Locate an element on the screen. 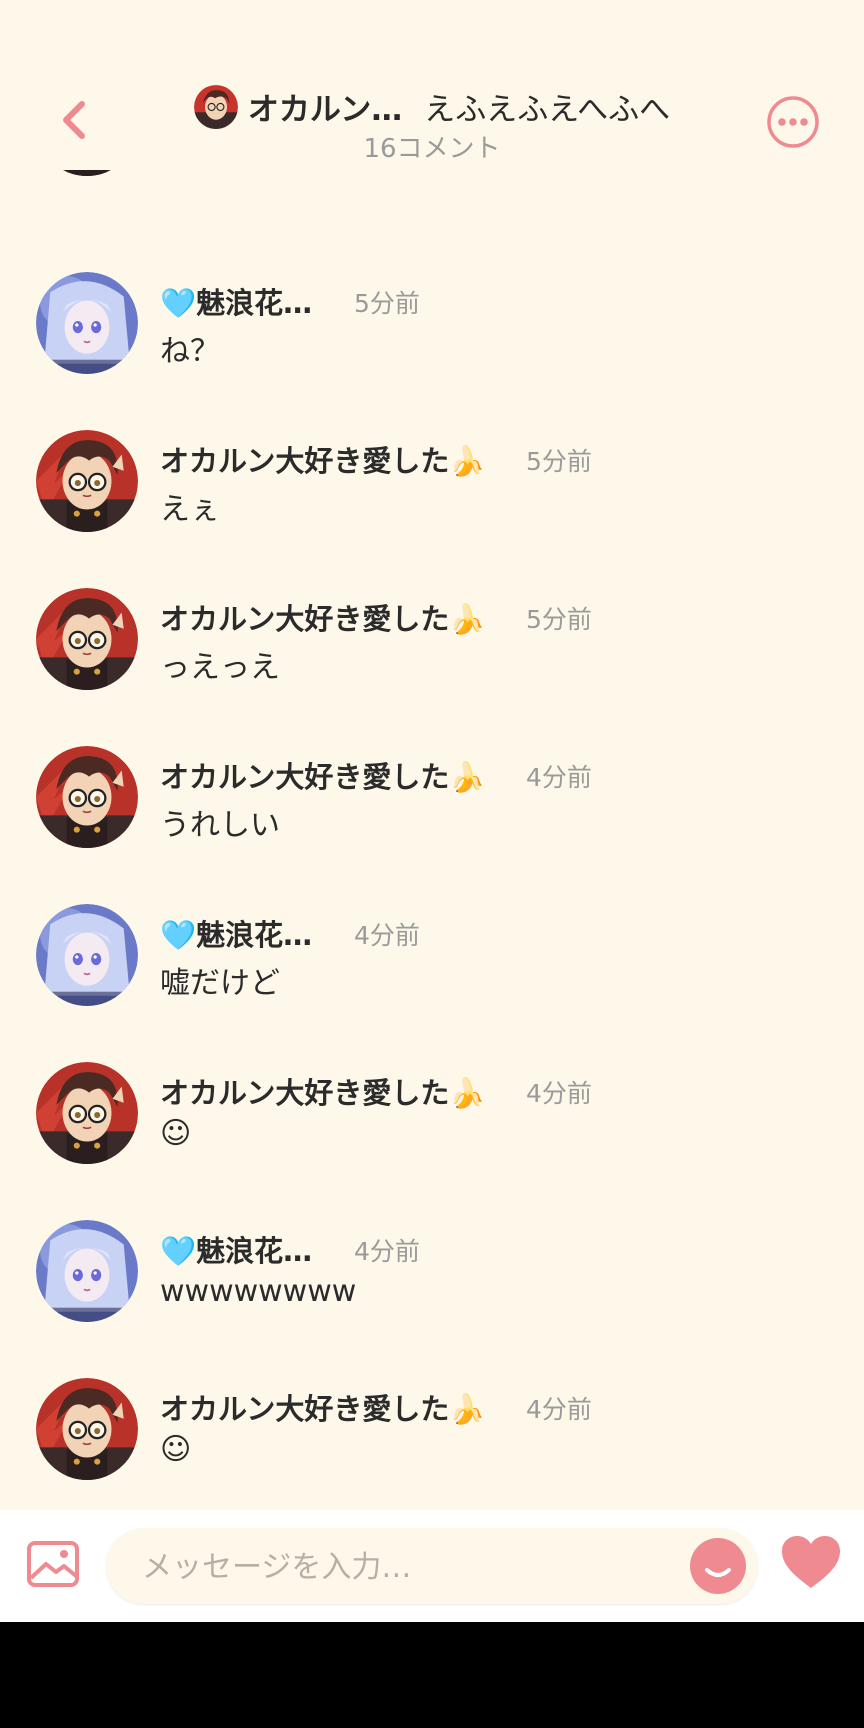 The image size is (864, 1728). list-item: オカルン大好き愛した🍌 5分前 っえっえ is located at coordinates (432, 643).